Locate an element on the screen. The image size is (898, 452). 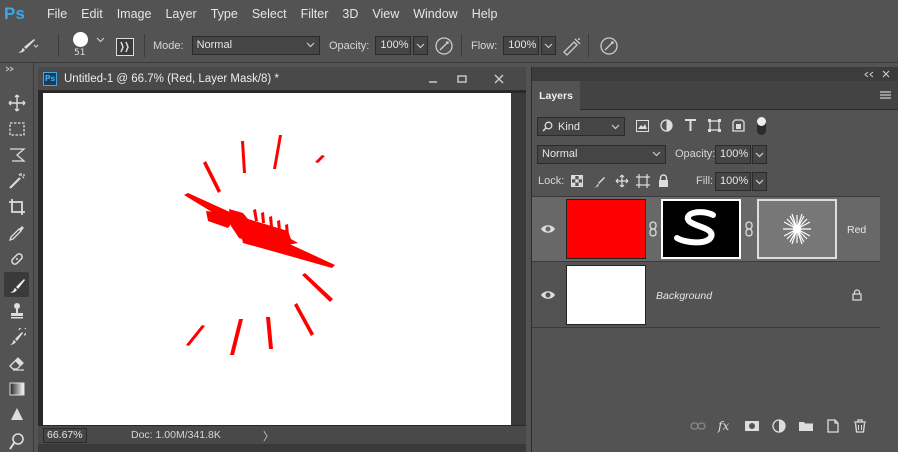
flow-dropdown is located at coordinates (549, 45).